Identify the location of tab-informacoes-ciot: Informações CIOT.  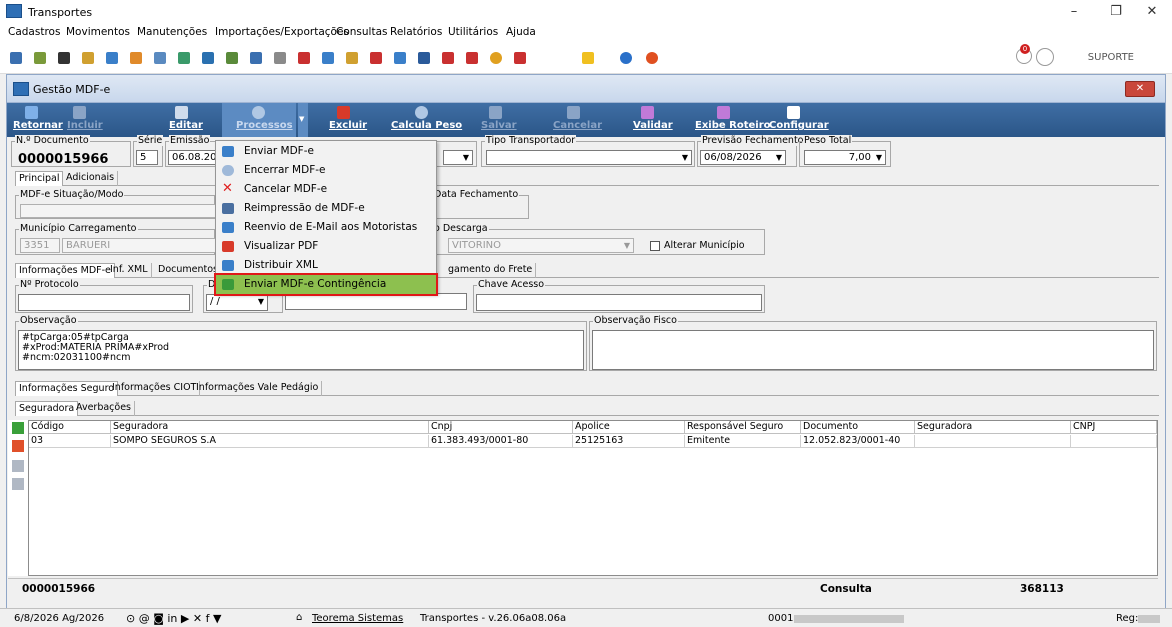
(155, 388).